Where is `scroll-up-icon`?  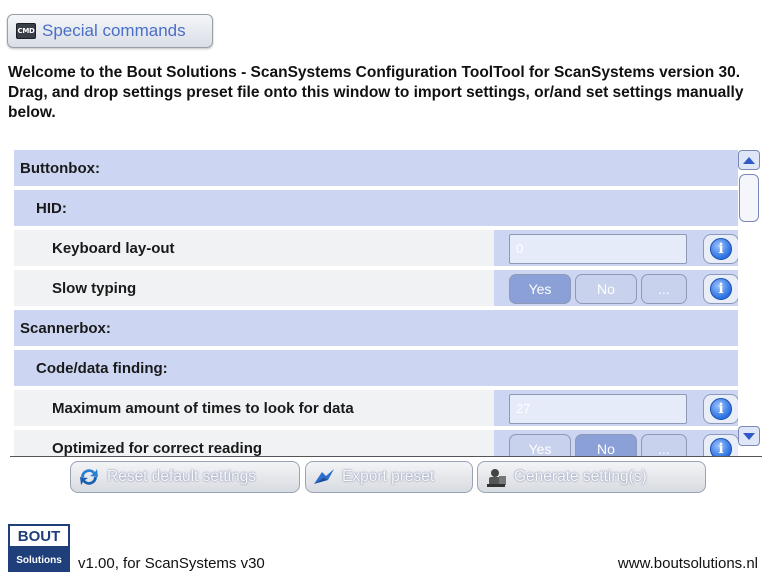 scroll-up-icon is located at coordinates (749, 160).